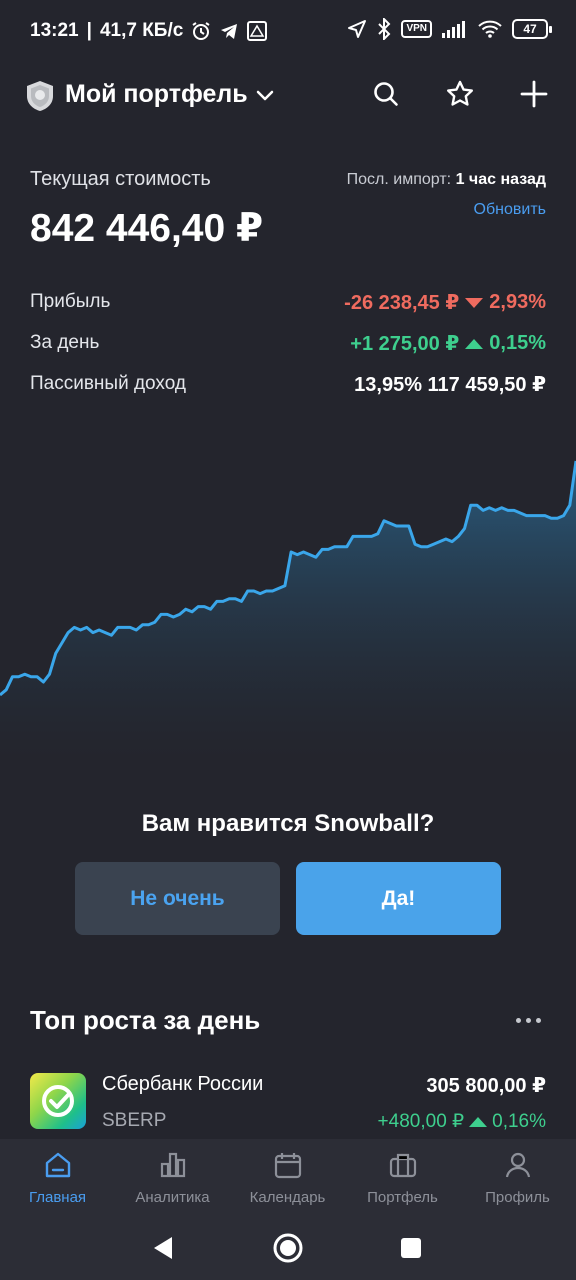  Describe the element at coordinates (57, 1197) in the screenshot. I see `nav-label-home: Главная` at that location.